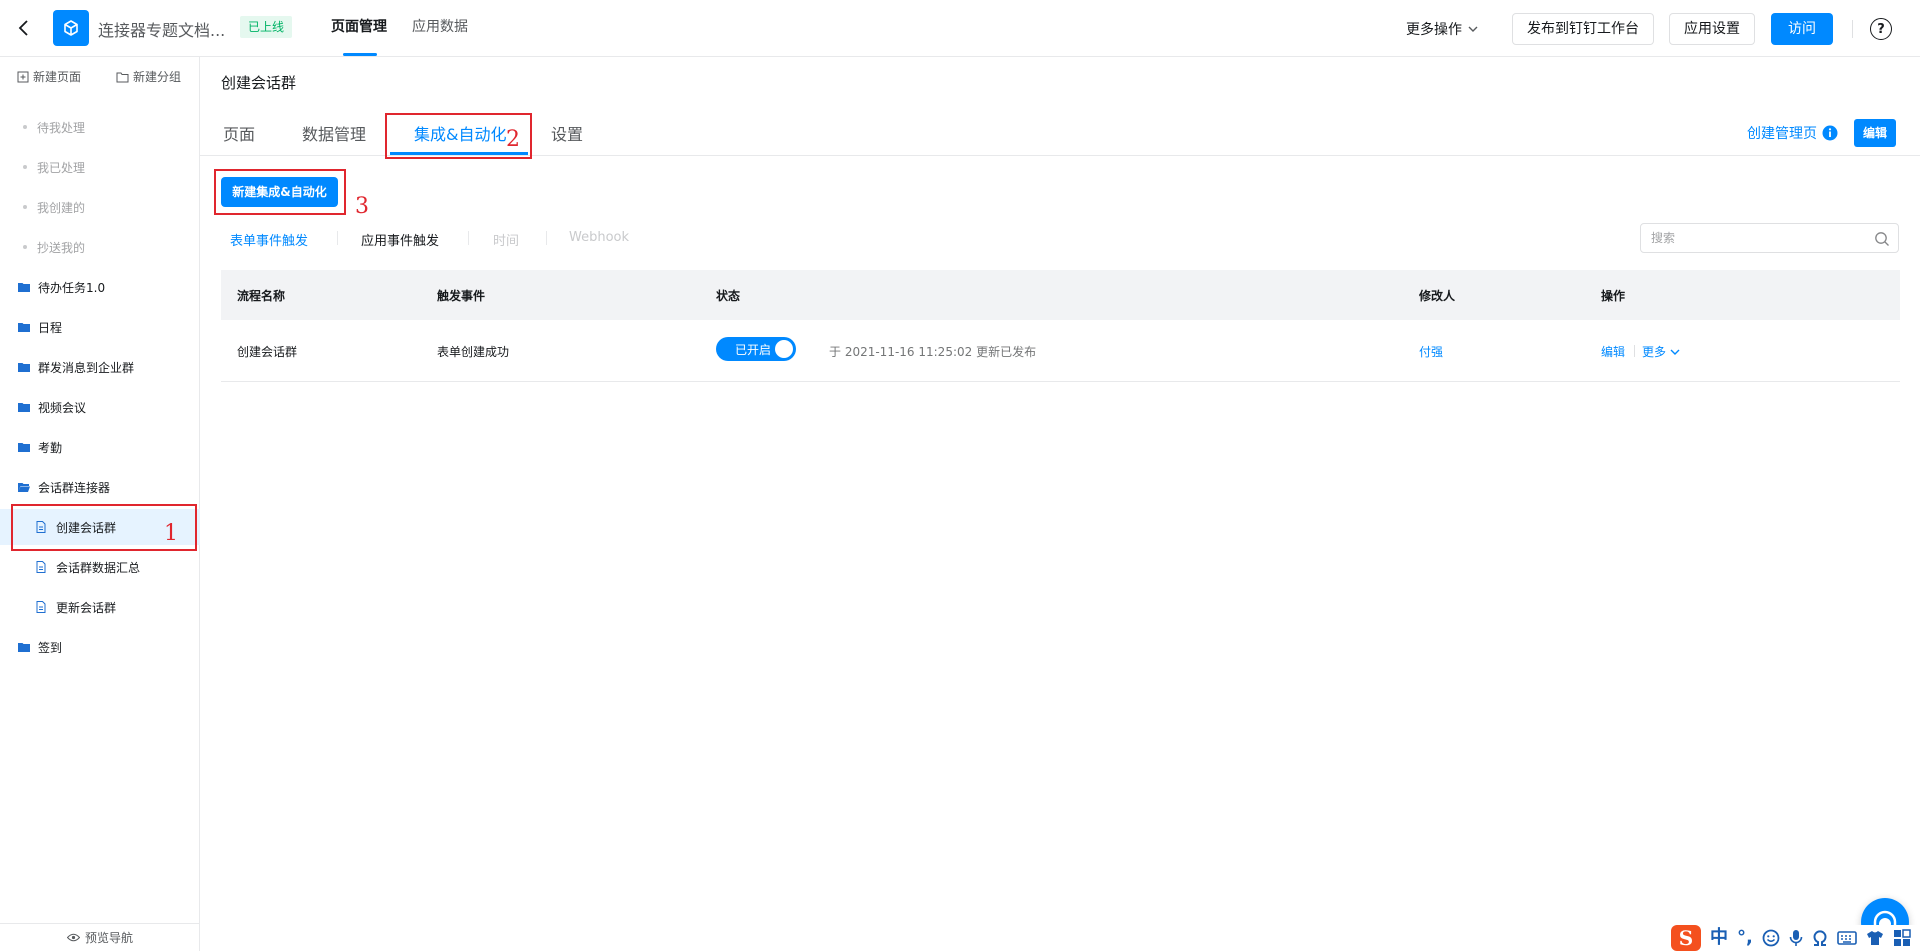 This screenshot has width=1920, height=951. I want to click on publish-to-dingtalk-button: 发布到钉钉工作台, so click(1583, 29).